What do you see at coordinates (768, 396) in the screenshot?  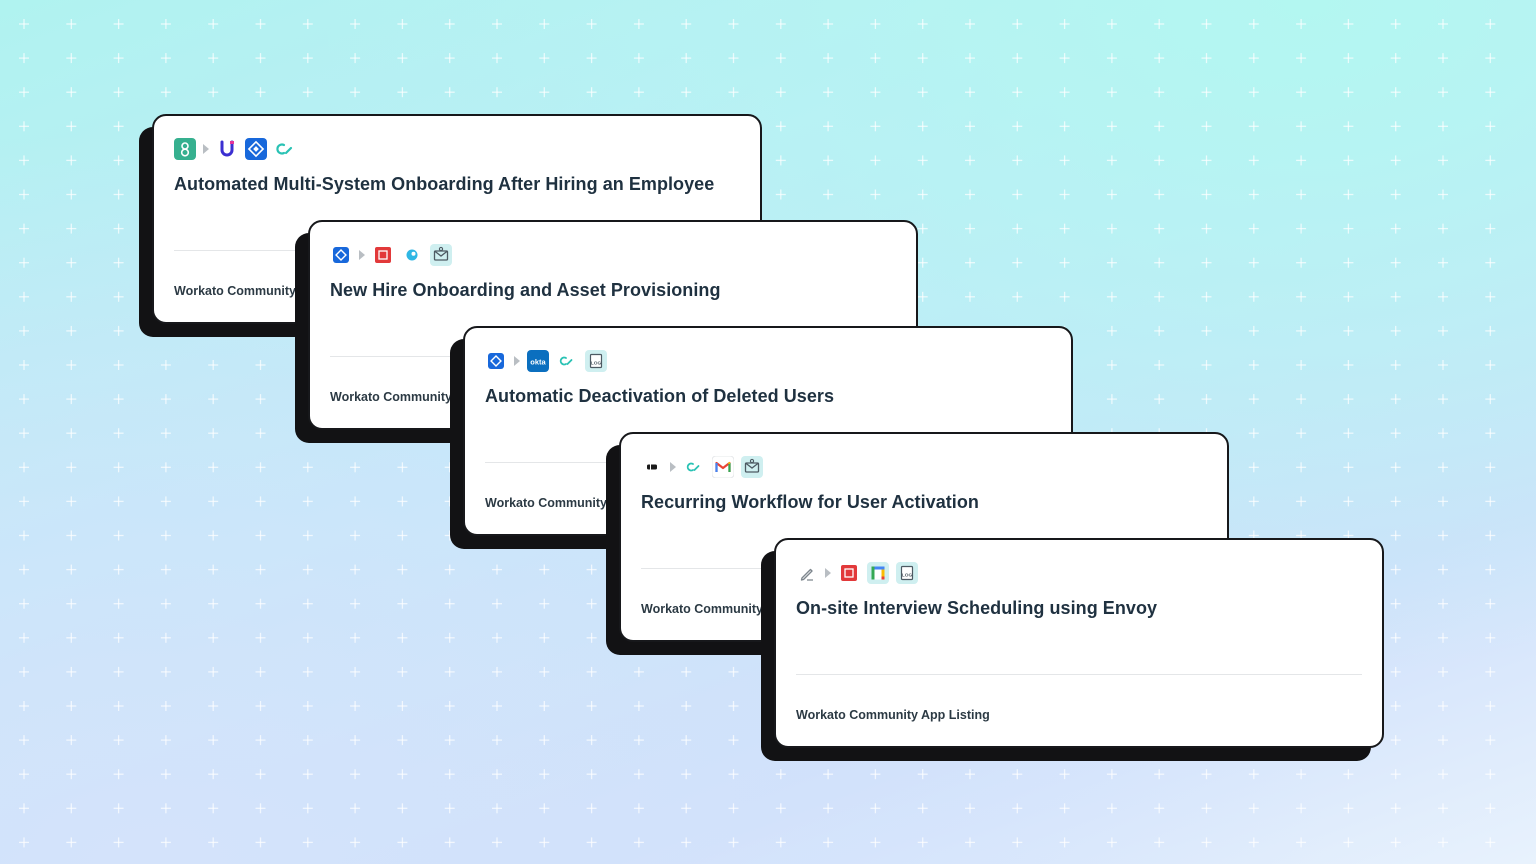 I see `card-title: Automatic Deactivation of Deleted Users` at bounding box center [768, 396].